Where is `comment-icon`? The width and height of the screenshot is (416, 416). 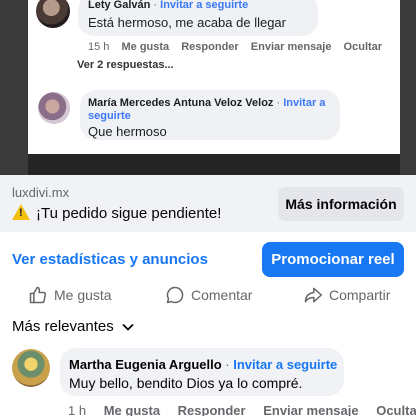
comment-icon is located at coordinates (175, 295).